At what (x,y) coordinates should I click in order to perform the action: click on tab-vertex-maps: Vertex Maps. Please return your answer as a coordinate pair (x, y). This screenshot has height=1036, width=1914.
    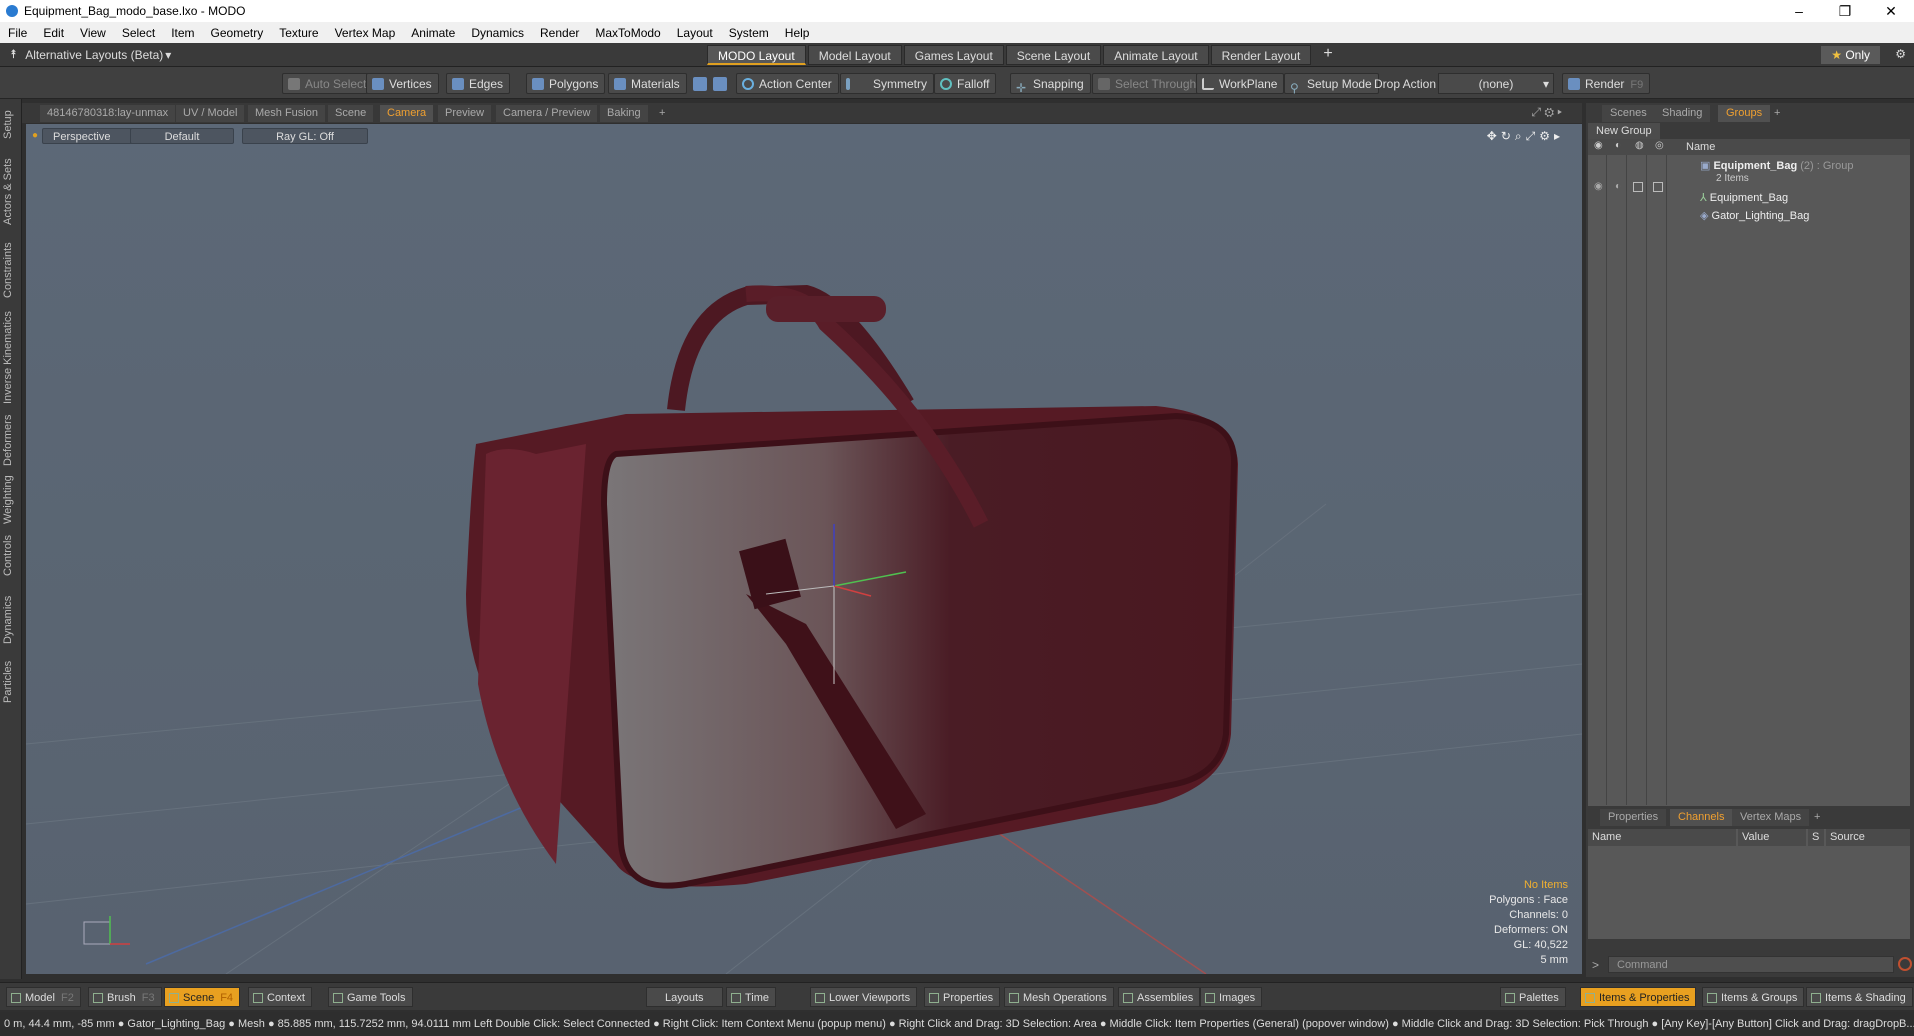
    Looking at the image, I should click on (1771, 817).